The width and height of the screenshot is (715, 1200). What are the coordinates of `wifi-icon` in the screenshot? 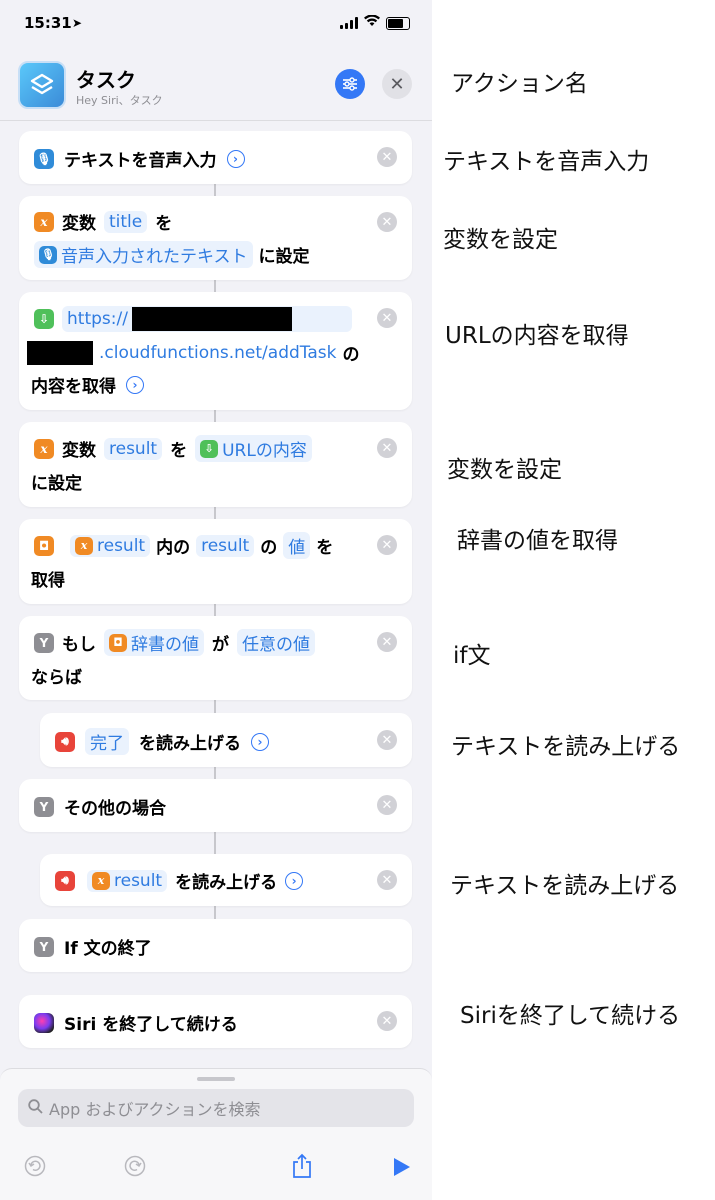 It's located at (372, 22).